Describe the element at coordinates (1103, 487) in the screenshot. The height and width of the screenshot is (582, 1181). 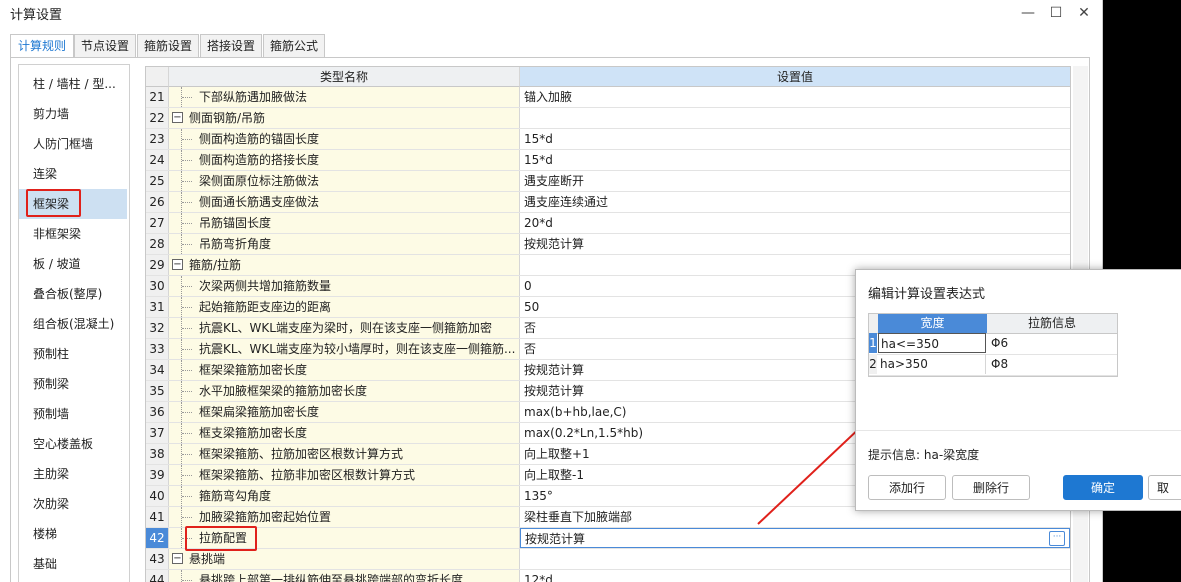
I see `ok-button: 确定` at that location.